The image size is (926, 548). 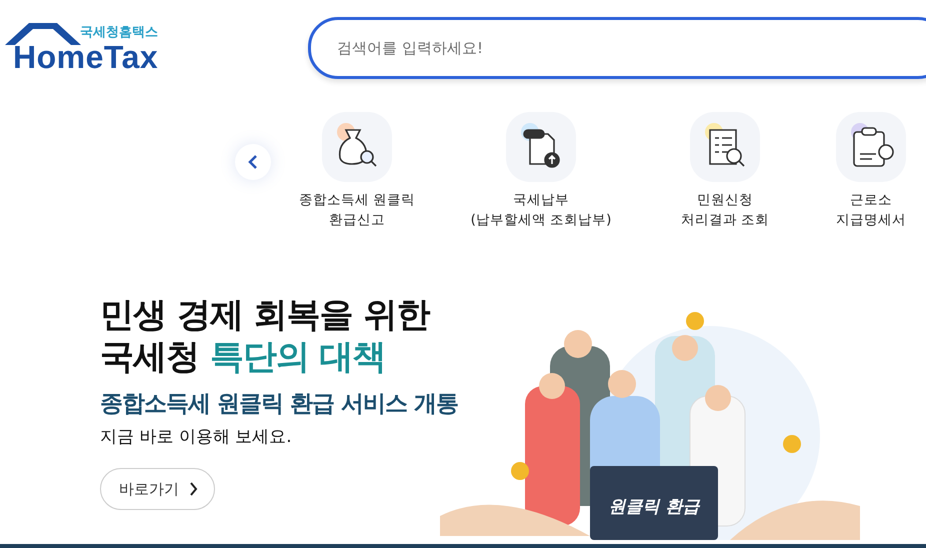 What do you see at coordinates (541, 210) in the screenshot?
I see `service-label: 국세납부 (납부할세액 조회납부)` at bounding box center [541, 210].